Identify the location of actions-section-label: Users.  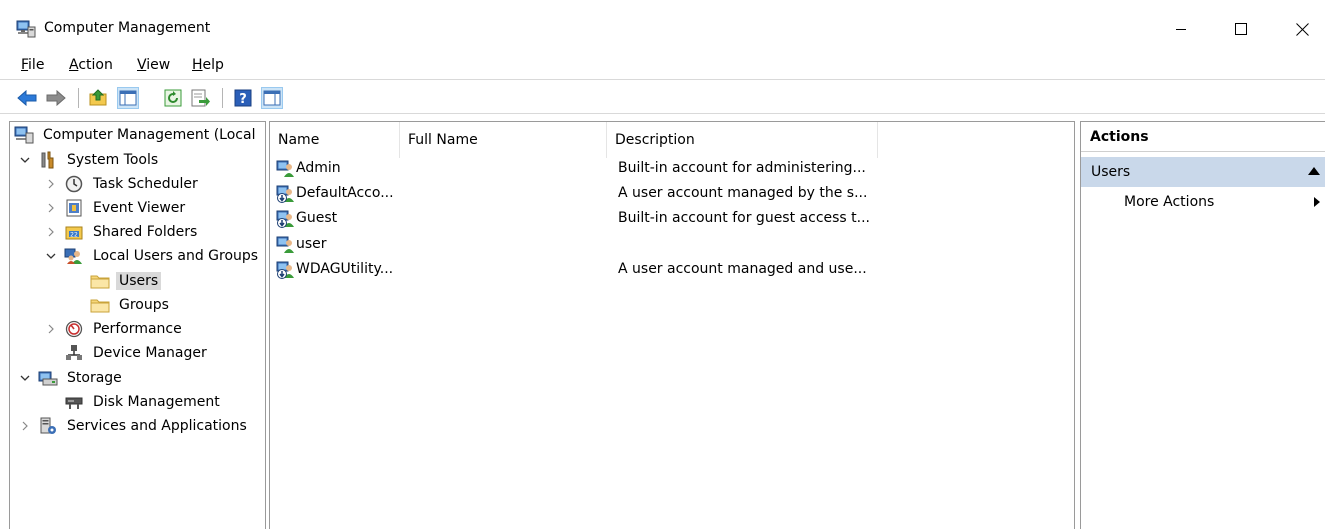
(1111, 172).